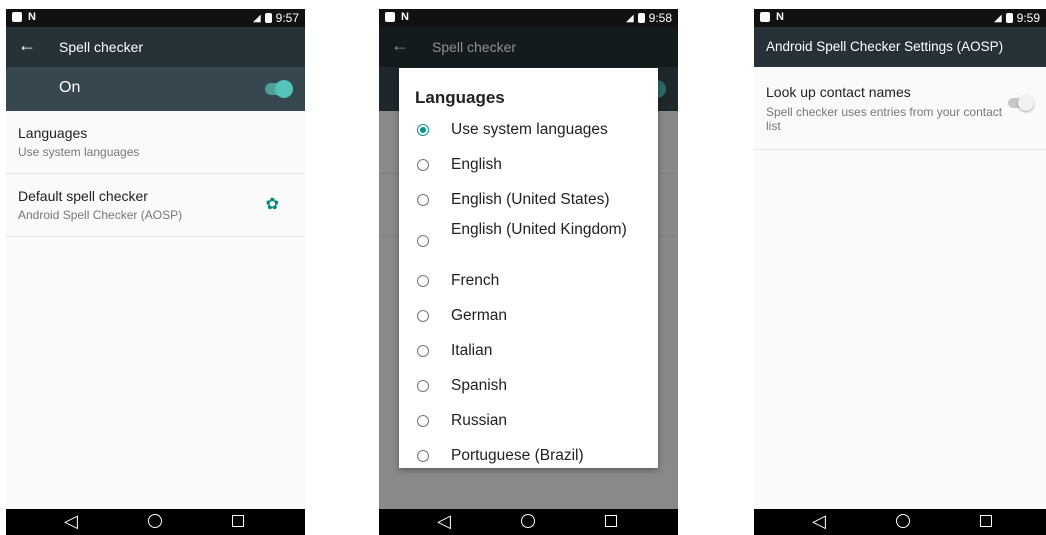  I want to click on switch-label: On, so click(70, 87).